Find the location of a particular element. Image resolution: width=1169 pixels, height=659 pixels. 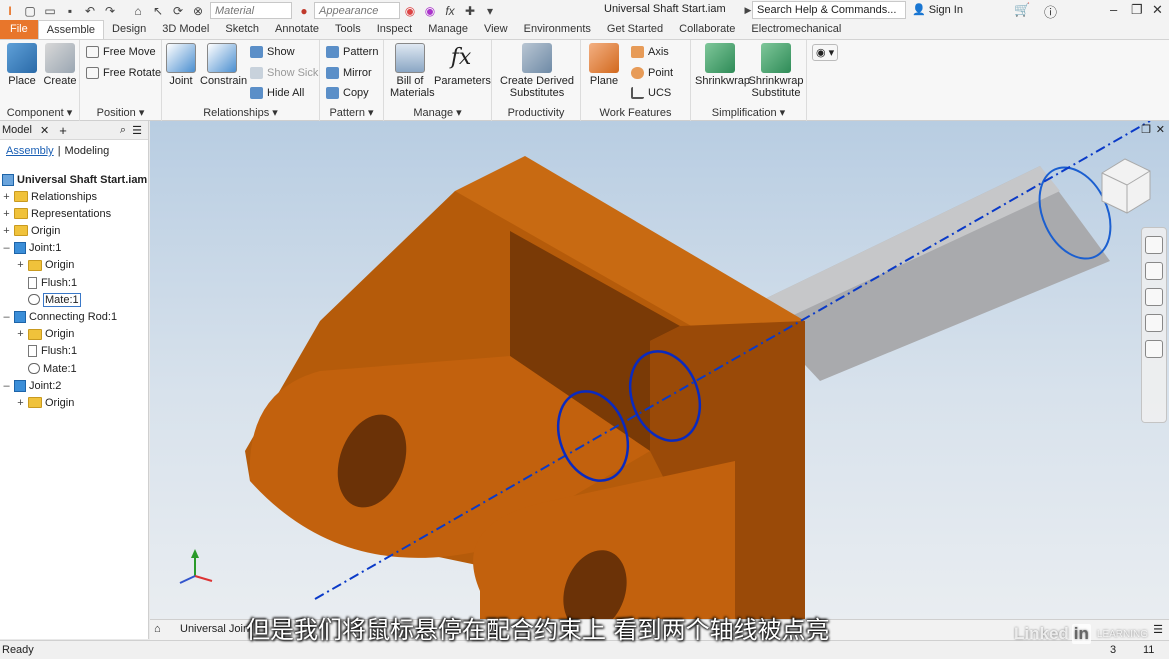

hide-all-button: Hide All is located at coordinates (277, 93).